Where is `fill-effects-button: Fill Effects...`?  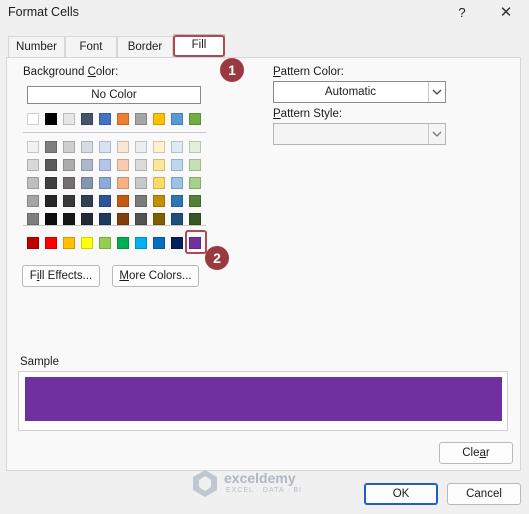 fill-effects-button: Fill Effects... is located at coordinates (61, 276).